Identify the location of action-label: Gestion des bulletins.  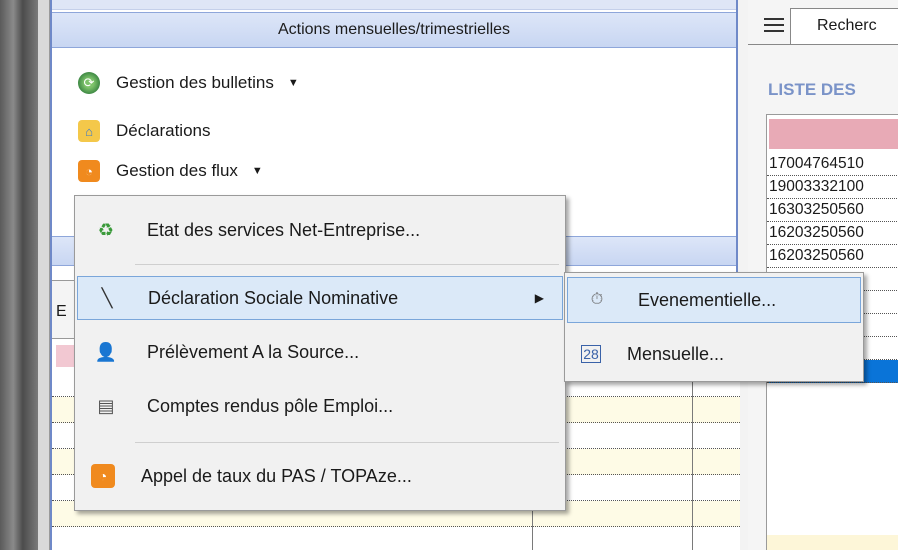
(195, 82).